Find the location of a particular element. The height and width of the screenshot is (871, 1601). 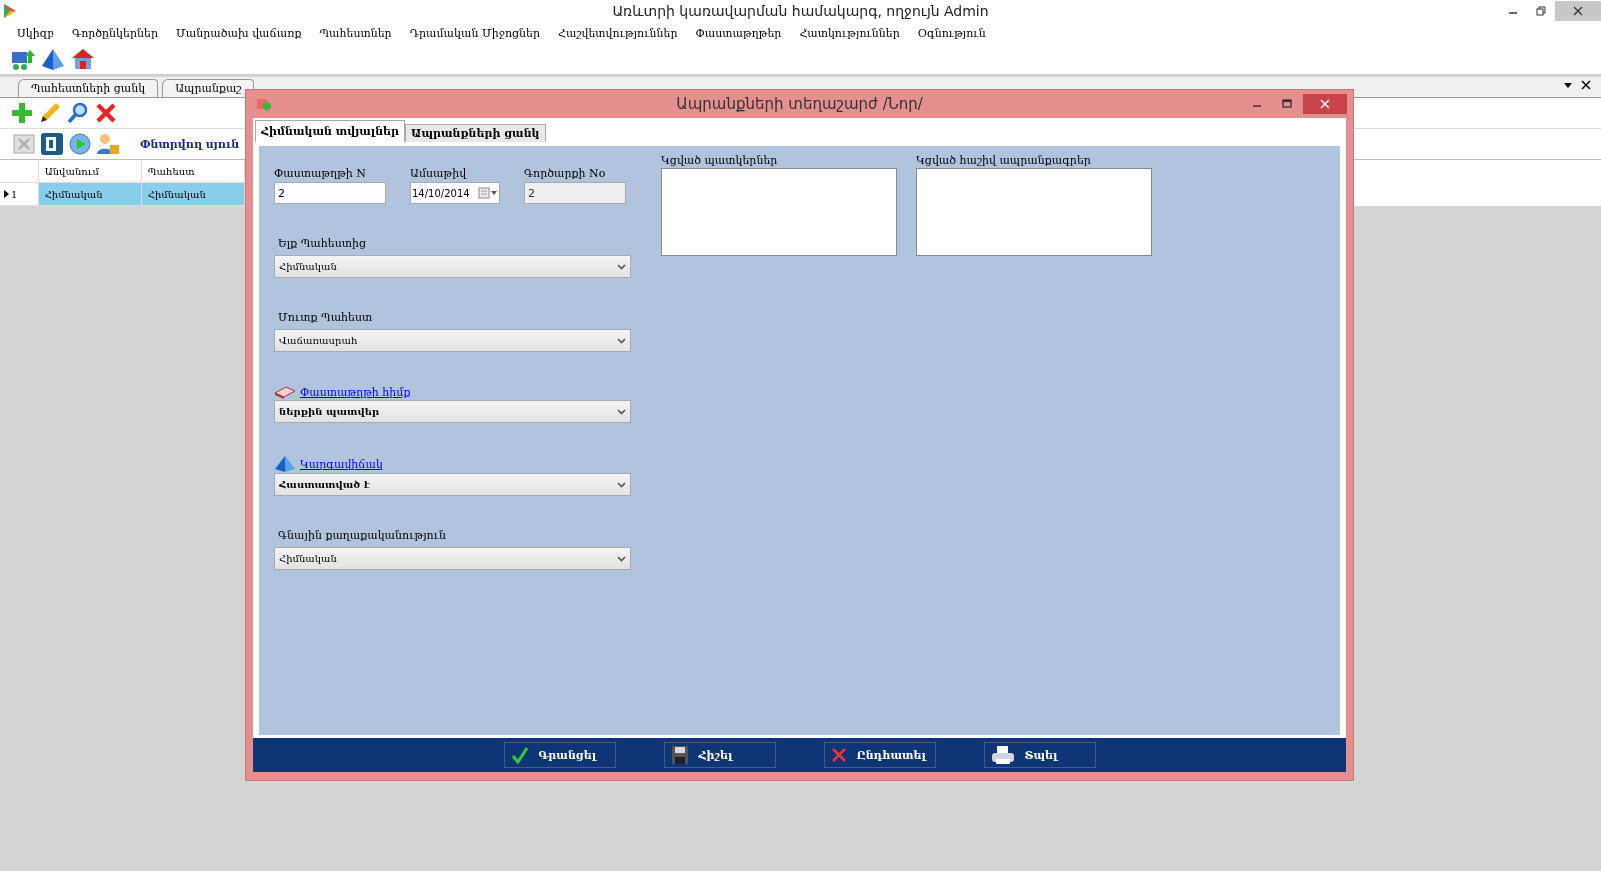

current-row-icon is located at coordinates (6, 194).